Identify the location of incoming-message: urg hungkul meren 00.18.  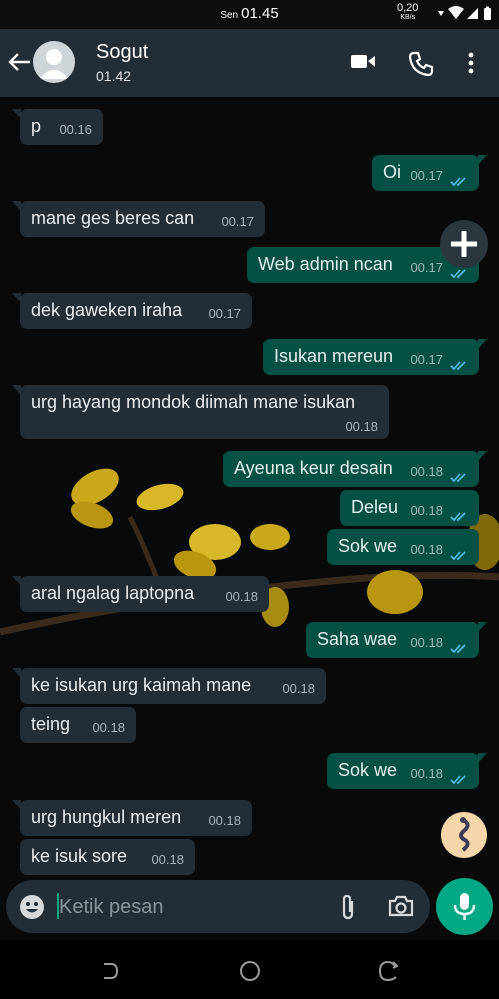
(132, 818).